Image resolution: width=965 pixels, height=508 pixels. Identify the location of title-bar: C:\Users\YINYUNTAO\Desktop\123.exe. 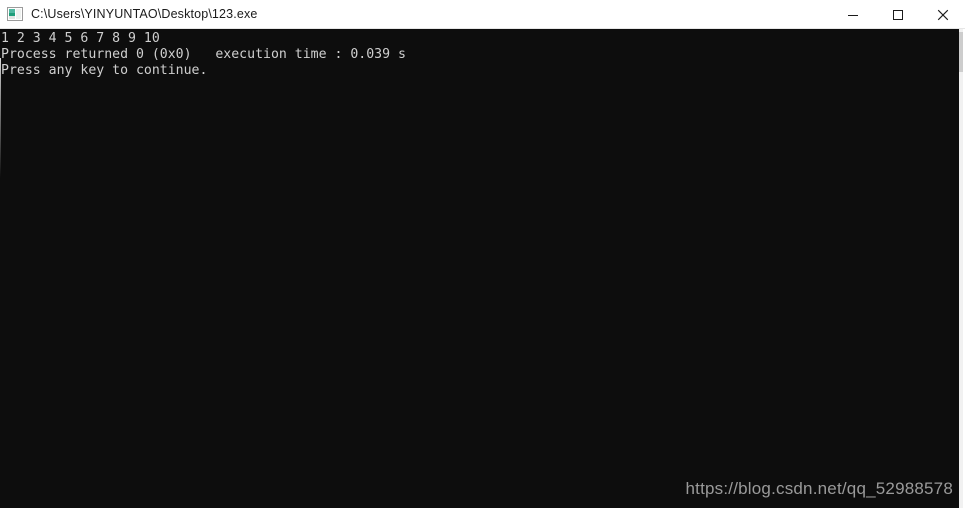
(482, 14).